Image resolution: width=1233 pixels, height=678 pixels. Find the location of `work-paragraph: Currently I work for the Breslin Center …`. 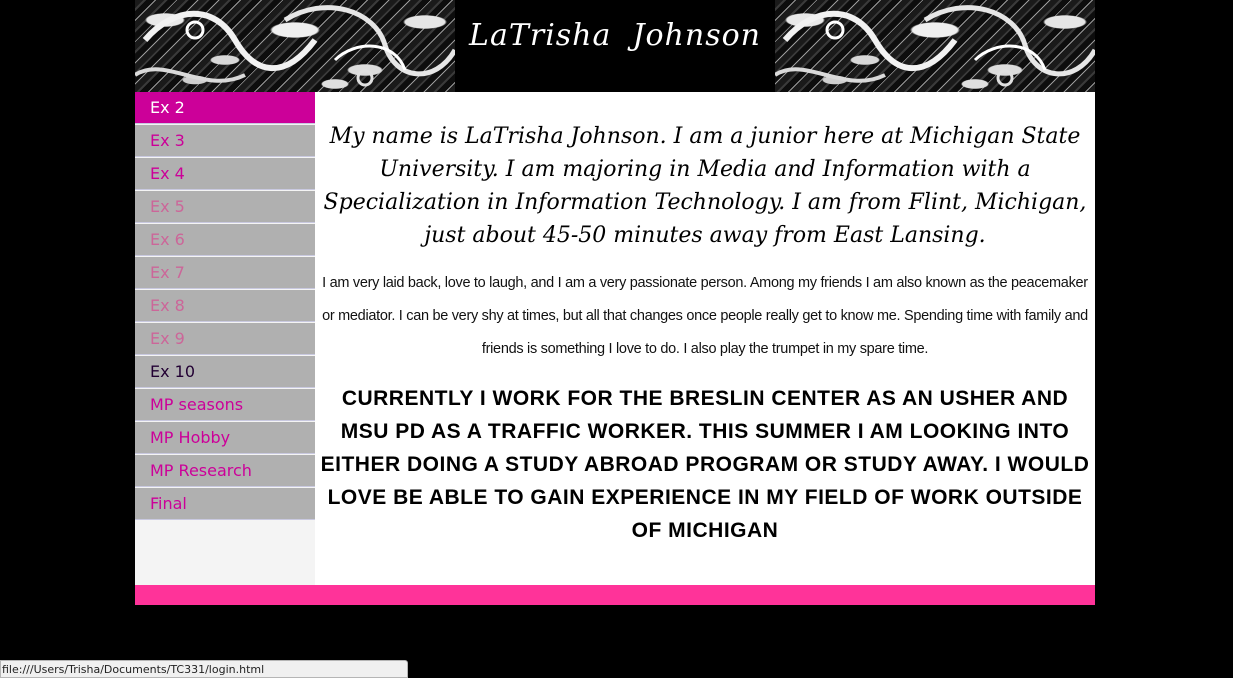

work-paragraph: Currently I work for the Breslin Center … is located at coordinates (705, 464).